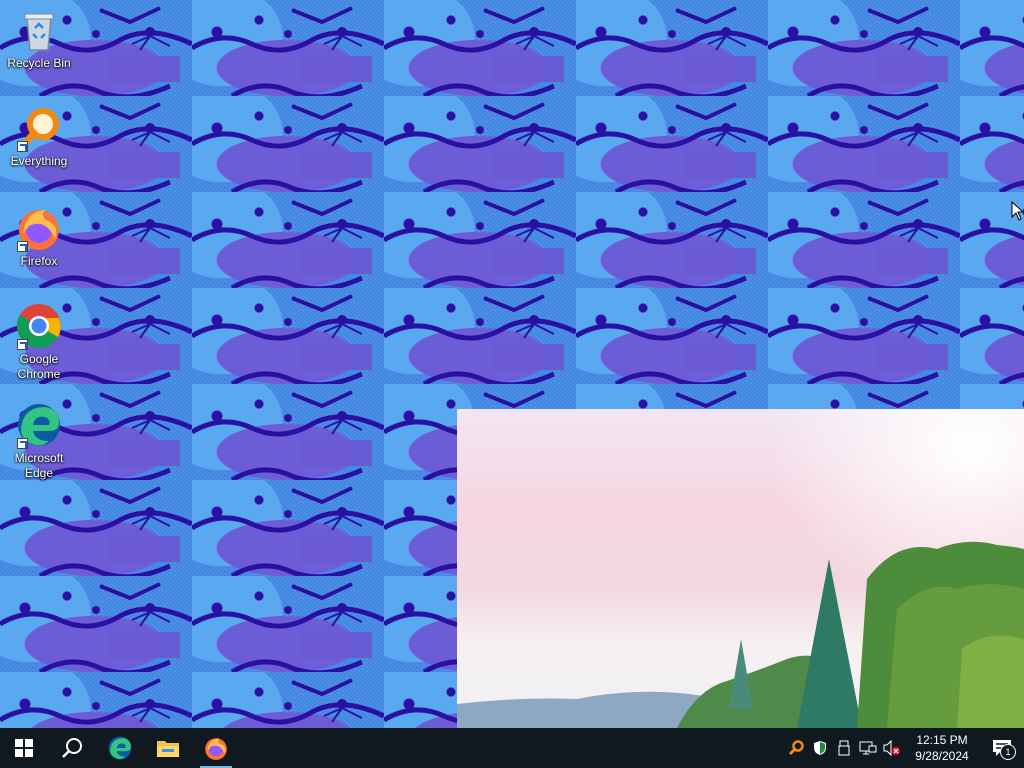 This screenshot has width=1024, height=768. Describe the element at coordinates (1008, 752) in the screenshot. I see `notification-count-badge: 1` at that location.